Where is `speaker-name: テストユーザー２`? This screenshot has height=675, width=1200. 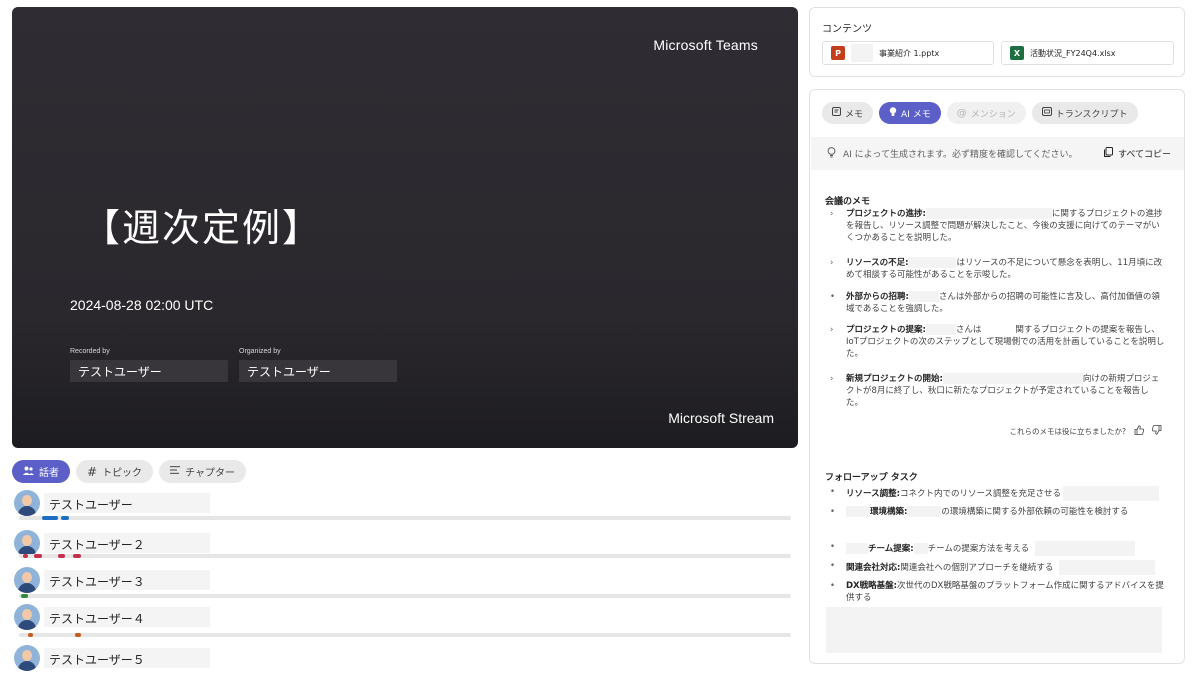 speaker-name: テストユーザー２ is located at coordinates (127, 543).